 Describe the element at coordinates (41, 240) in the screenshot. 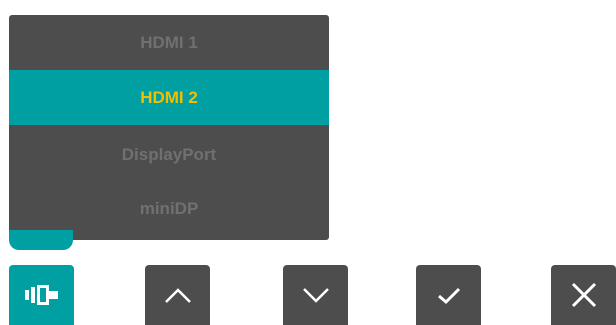

I see `menu-pointer-tab` at that location.